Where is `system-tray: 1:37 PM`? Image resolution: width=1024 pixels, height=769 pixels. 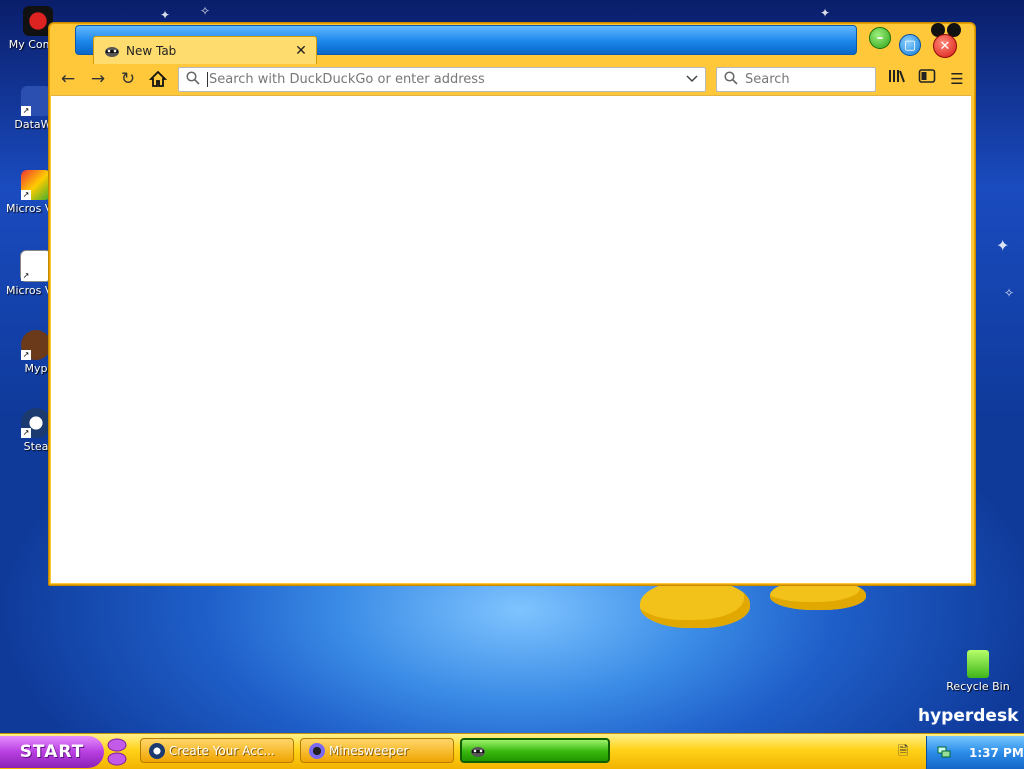
system-tray: 1:37 PM is located at coordinates (975, 752).